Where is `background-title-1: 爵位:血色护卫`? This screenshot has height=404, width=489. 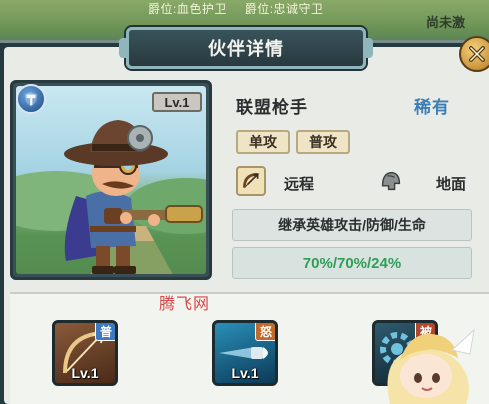 background-title-1: 爵位:血色护卫 is located at coordinates (187, 8).